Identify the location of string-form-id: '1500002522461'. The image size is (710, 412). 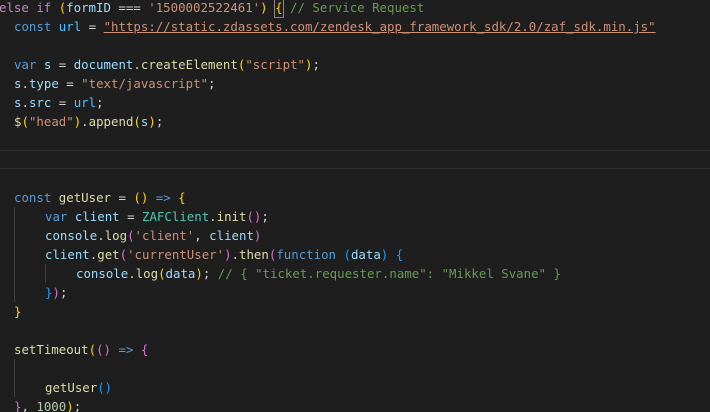
(204, 7).